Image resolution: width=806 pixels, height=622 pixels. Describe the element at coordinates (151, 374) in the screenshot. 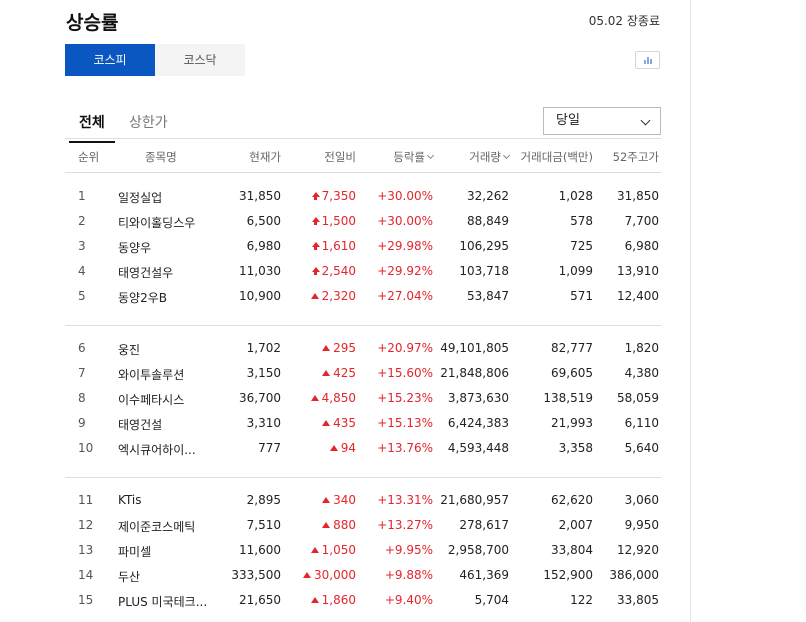

I see `stock-name-link: 와이투솔루션` at that location.